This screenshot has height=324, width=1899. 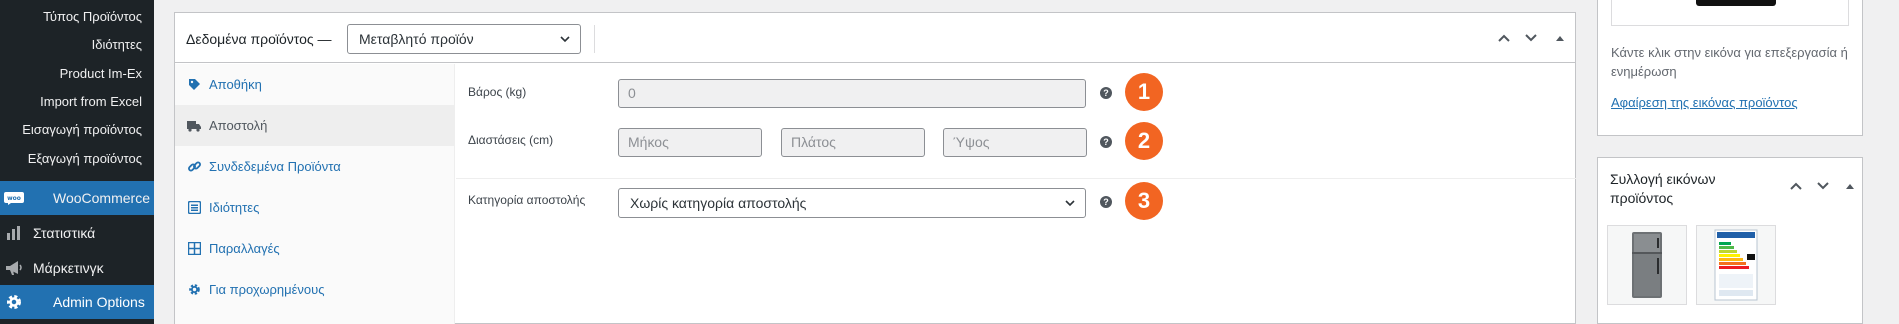 I want to click on submenu-product-type: Τύπος Προϊόντος, so click(x=92, y=16).